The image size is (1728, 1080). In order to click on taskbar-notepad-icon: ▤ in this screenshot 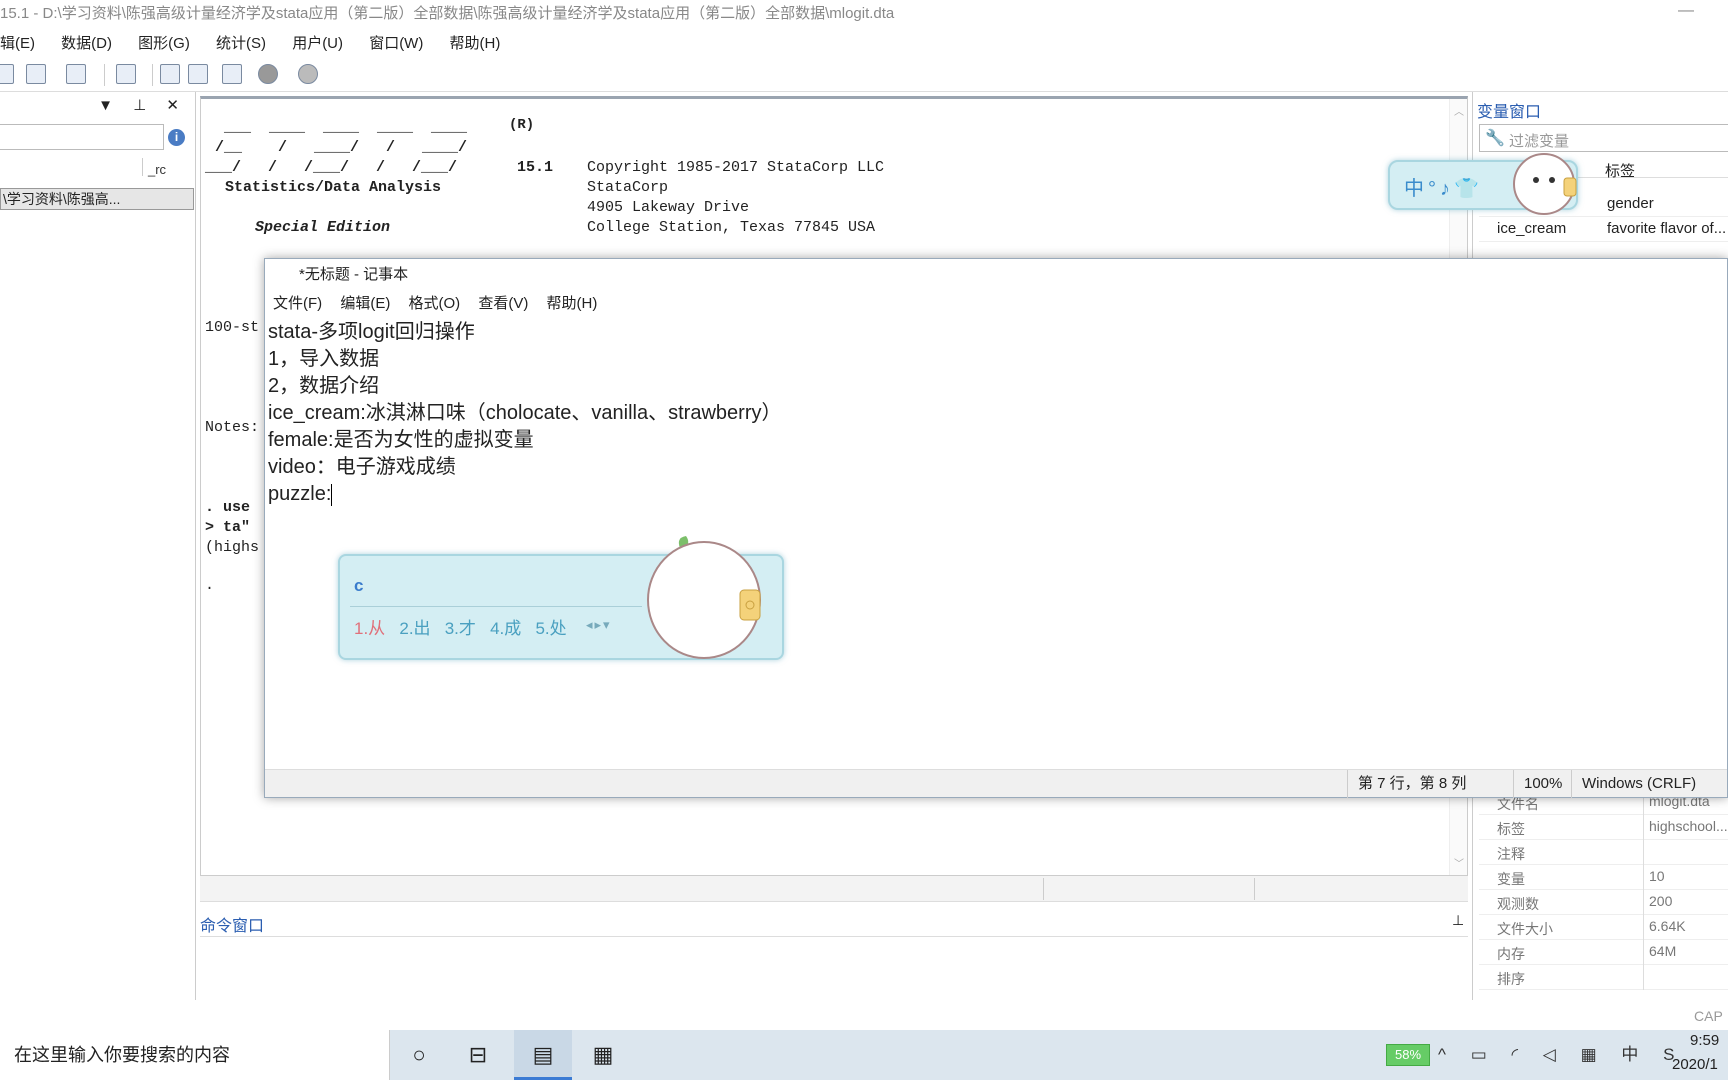, I will do `click(543, 1055)`.